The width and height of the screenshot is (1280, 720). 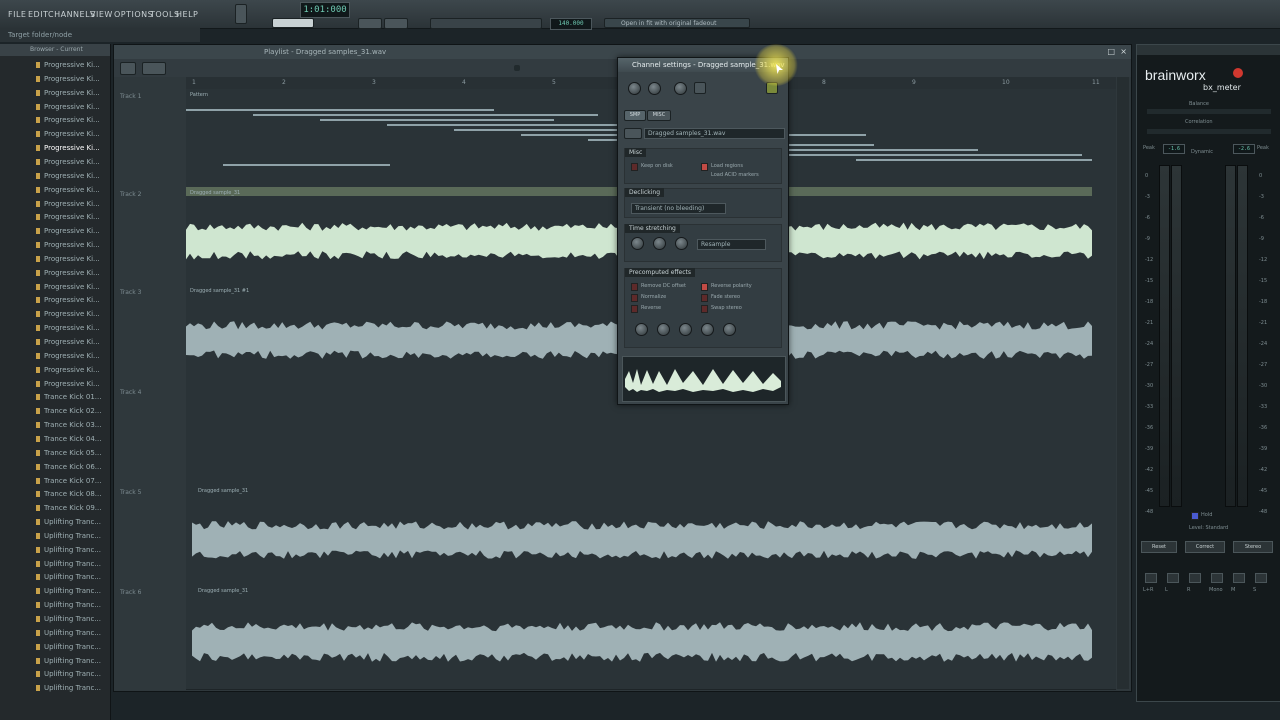 I want to click on sample-browse-icon, so click(x=633, y=133).